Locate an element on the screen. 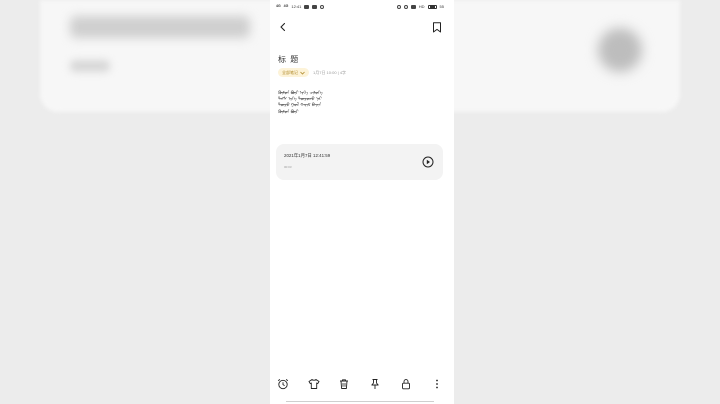 This screenshot has height=404, width=720. video-icon is located at coordinates (307, 6).